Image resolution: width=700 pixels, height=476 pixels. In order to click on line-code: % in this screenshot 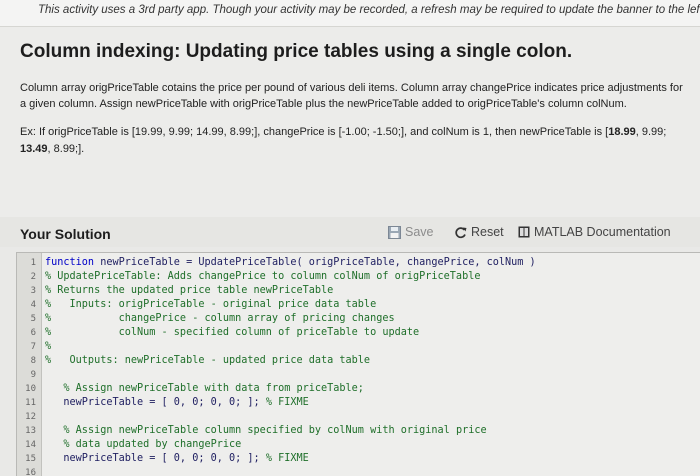, I will do `click(48, 347)`.